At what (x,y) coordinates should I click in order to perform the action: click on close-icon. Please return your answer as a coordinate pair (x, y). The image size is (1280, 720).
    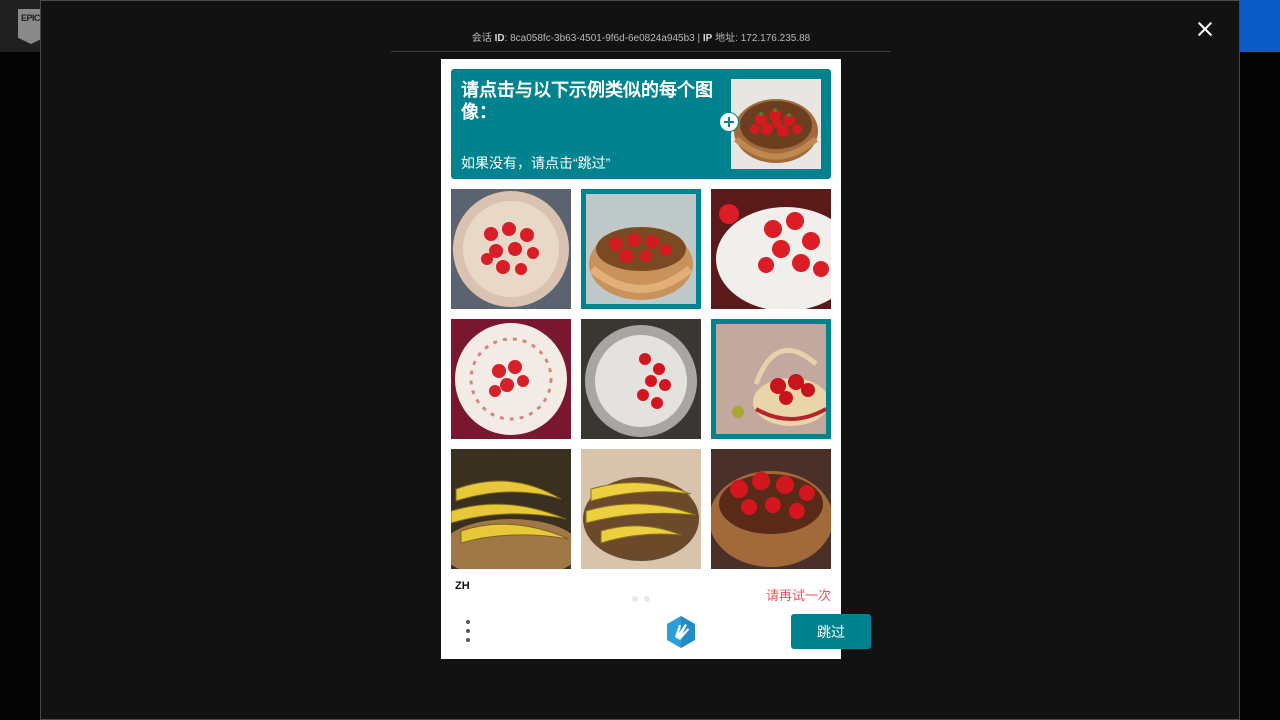
    Looking at the image, I should click on (1205, 29).